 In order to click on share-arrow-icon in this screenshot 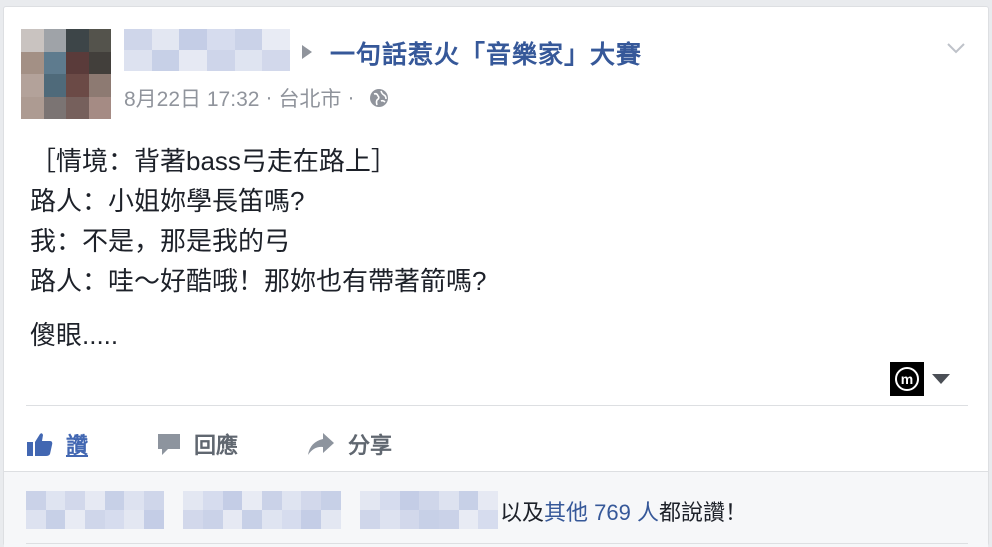, I will do `click(321, 444)`.